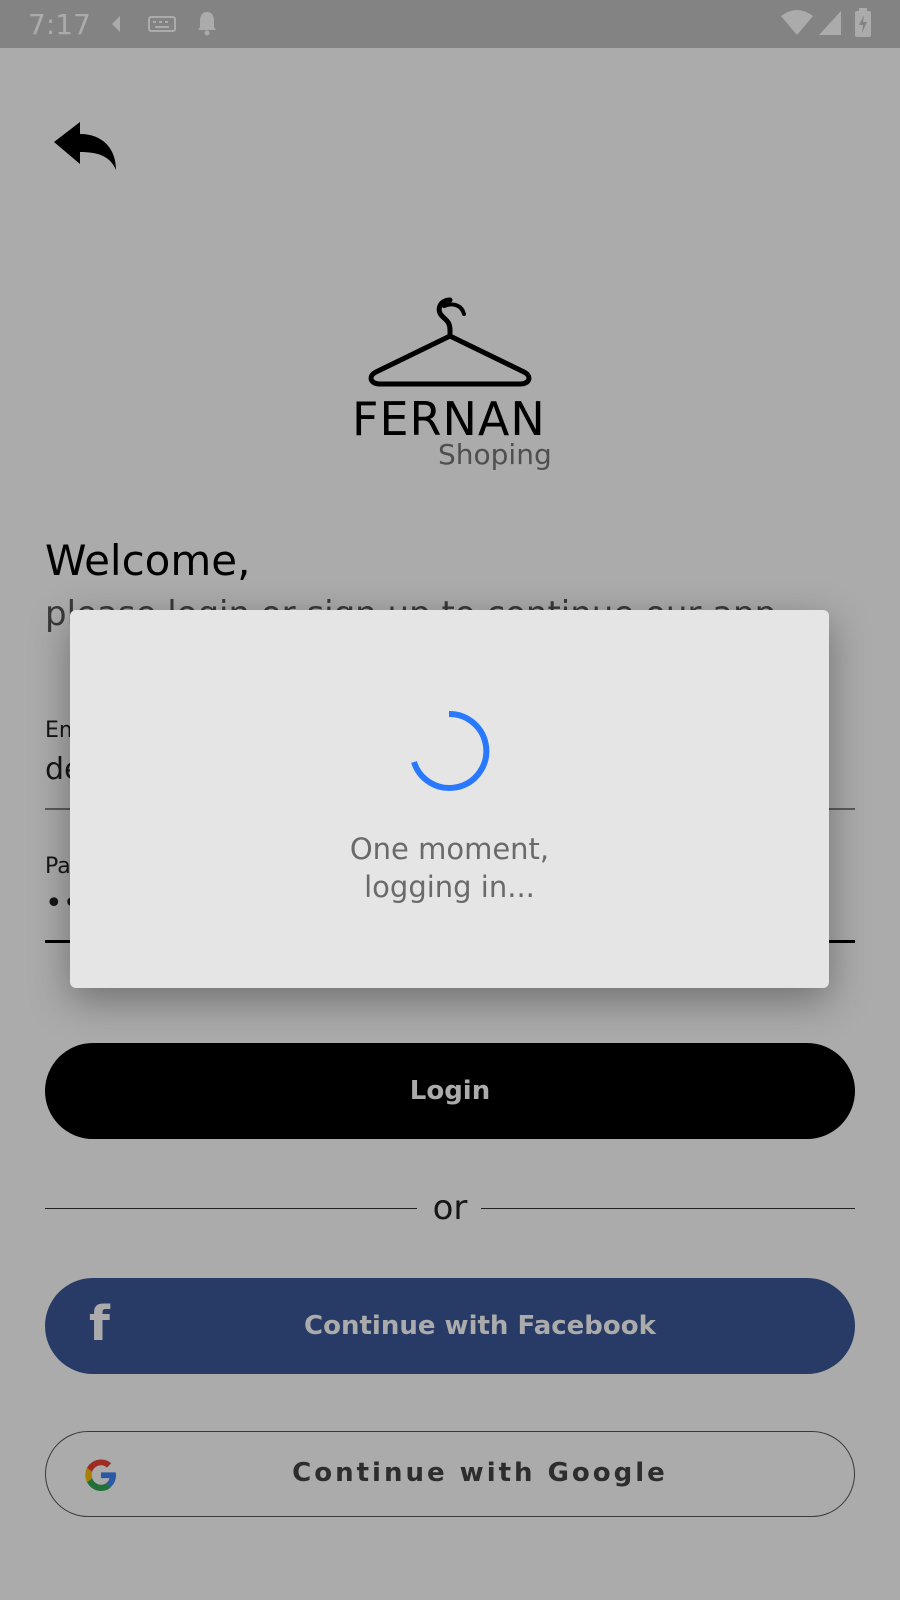 This screenshot has height=1600, width=900. What do you see at coordinates (449, 849) in the screenshot?
I see `loading-message-line1: One moment,` at bounding box center [449, 849].